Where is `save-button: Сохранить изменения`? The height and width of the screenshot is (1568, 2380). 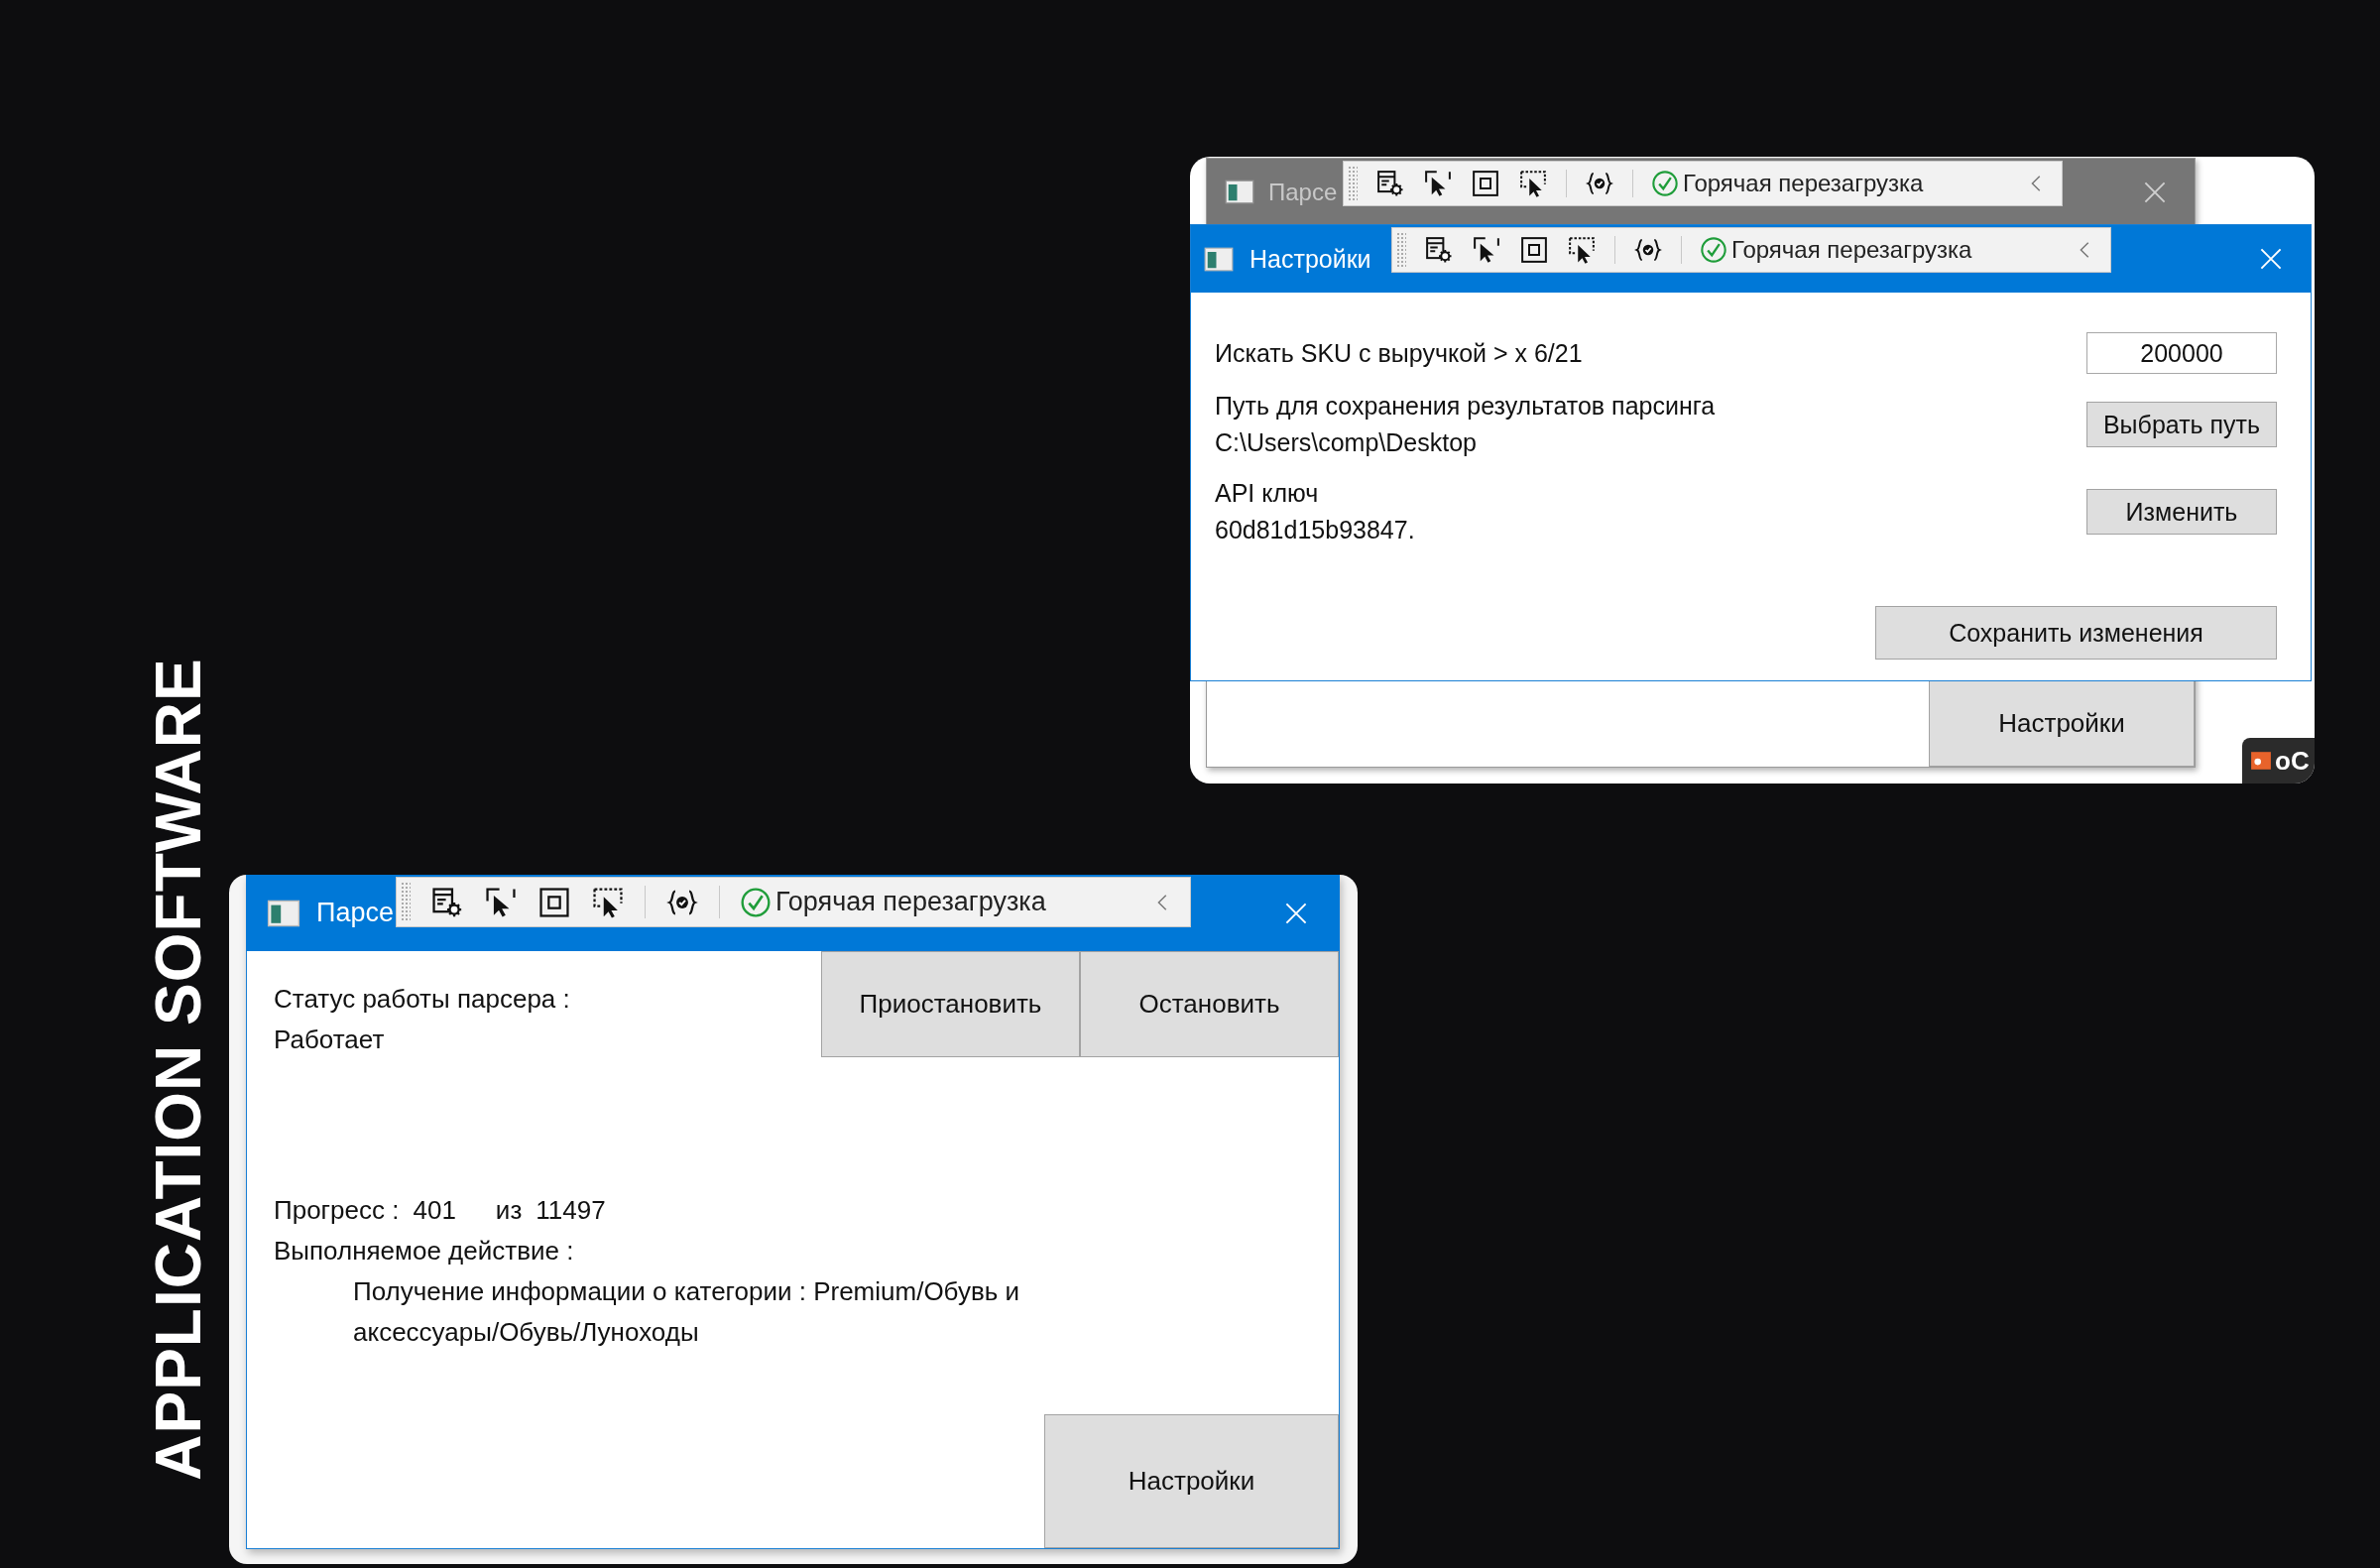
save-button: Сохранить изменения is located at coordinates (2076, 633).